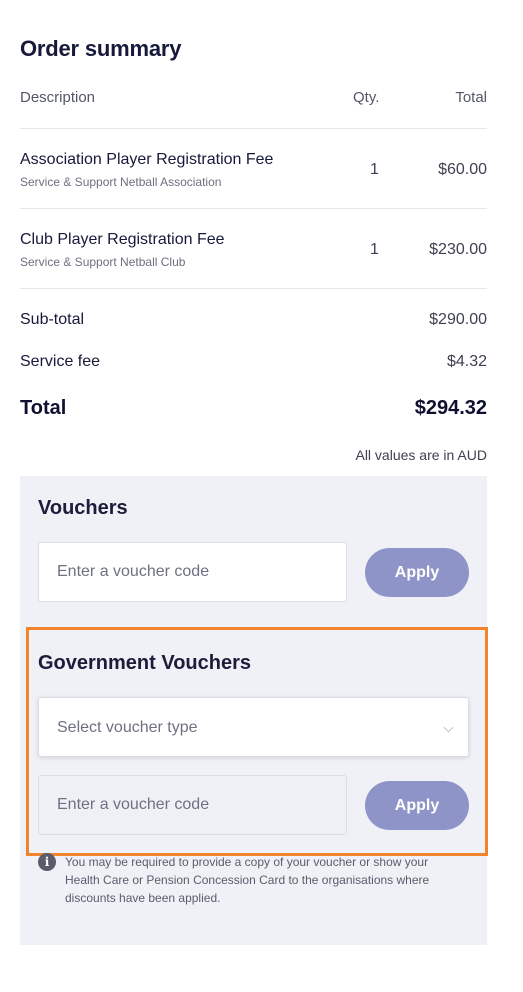 This screenshot has height=992, width=523. Describe the element at coordinates (450, 408) in the screenshot. I see `total-value: $294.32` at that location.